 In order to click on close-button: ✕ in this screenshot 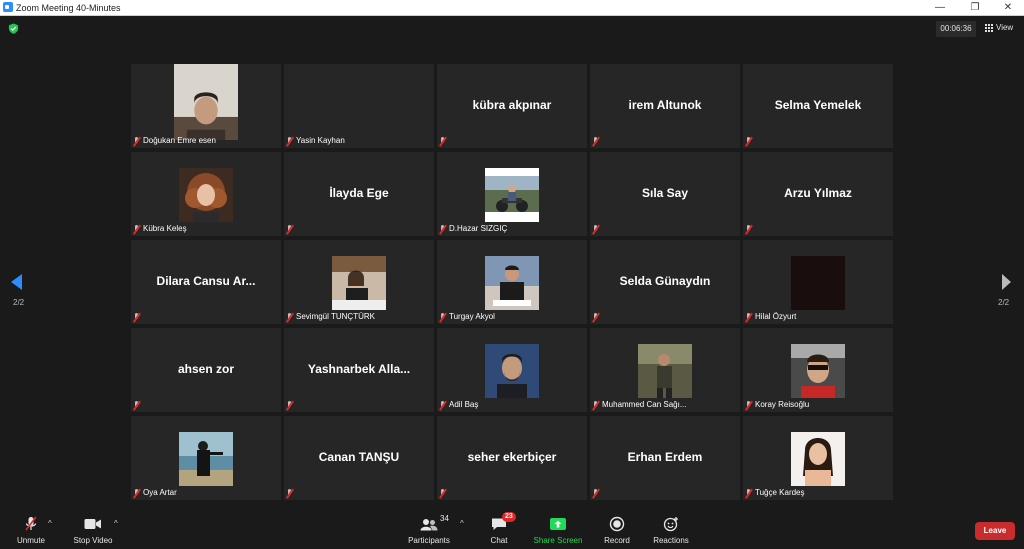, I will do `click(1008, 7)`.